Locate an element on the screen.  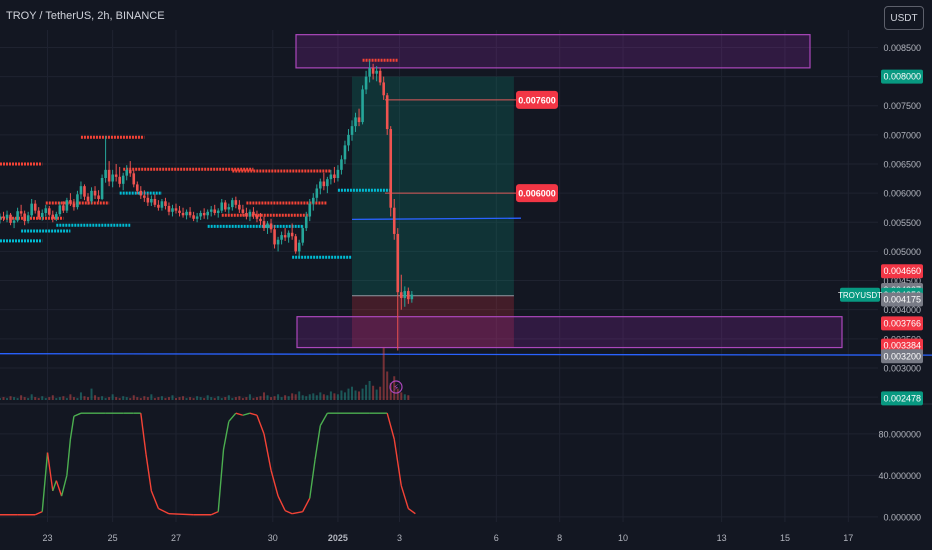
y-tick-label: 0.007000 is located at coordinates (902, 135).